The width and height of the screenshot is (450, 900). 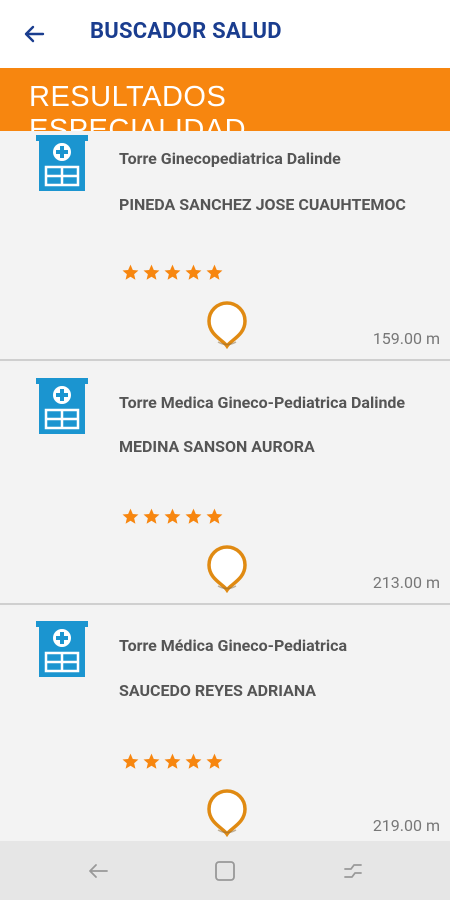 I want to click on nav-recents-button, so click(x=353, y=871).